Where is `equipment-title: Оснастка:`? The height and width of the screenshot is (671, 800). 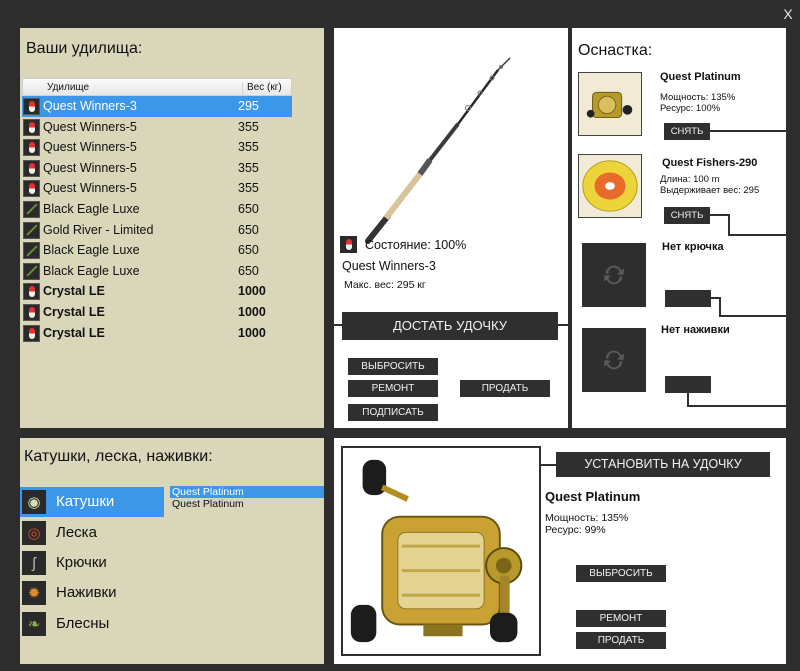 equipment-title: Оснастка: is located at coordinates (615, 50).